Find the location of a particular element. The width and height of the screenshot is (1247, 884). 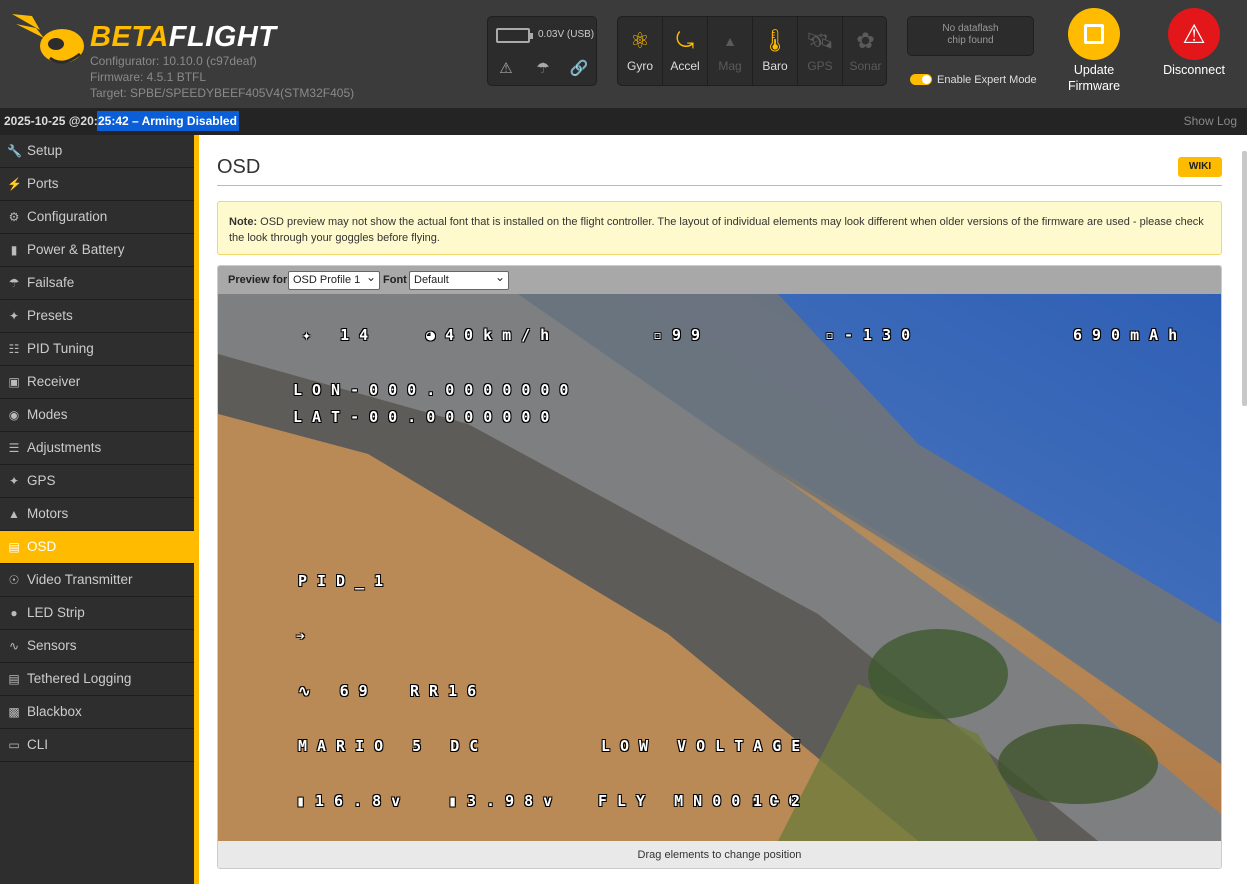

content-scrollbar is located at coordinates (1244, 278).